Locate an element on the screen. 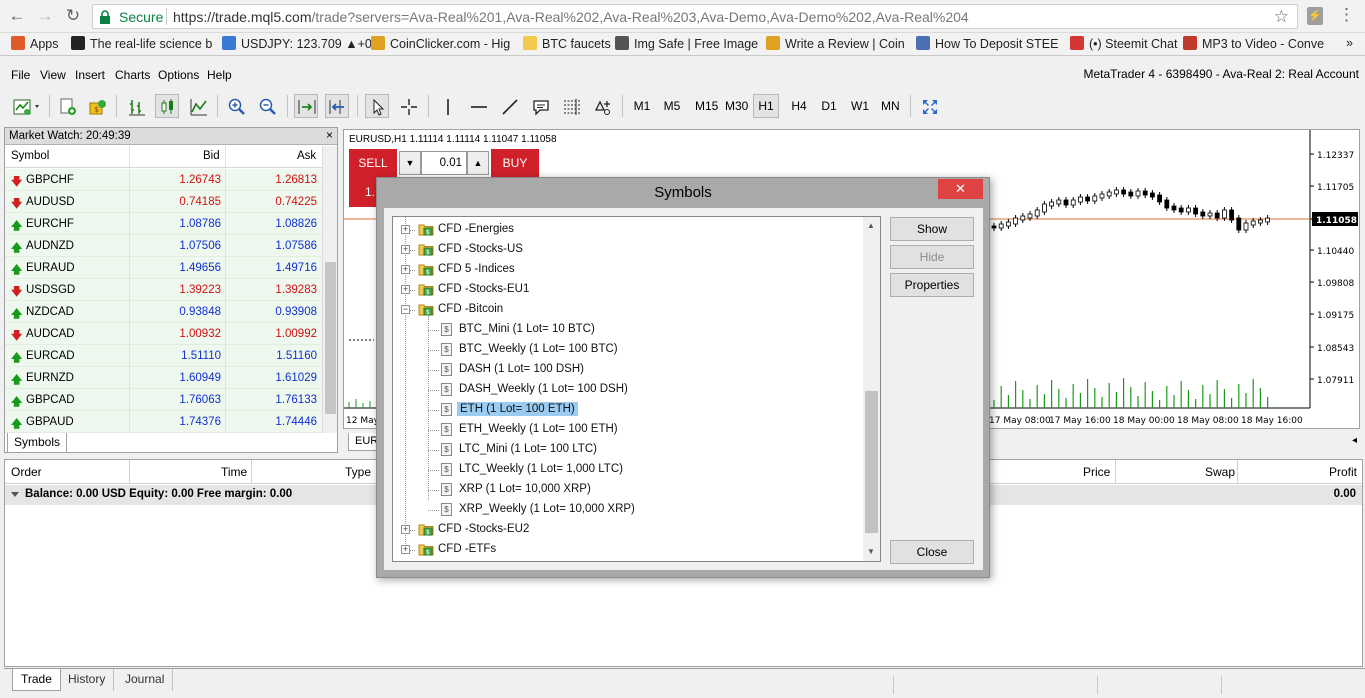 The width and height of the screenshot is (1365, 698). lot-size-input: 0.01 is located at coordinates (444, 163).